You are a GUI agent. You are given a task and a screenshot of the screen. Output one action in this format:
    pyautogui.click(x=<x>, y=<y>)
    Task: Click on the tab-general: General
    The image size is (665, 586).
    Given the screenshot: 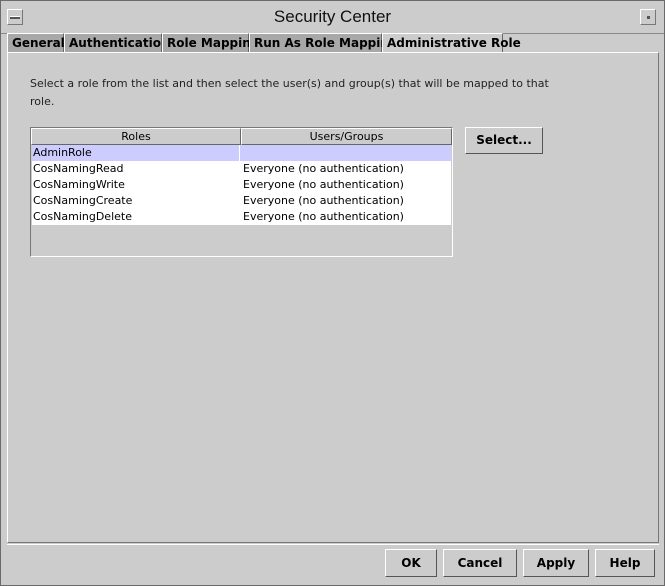 What is the action you would take?
    pyautogui.click(x=36, y=42)
    